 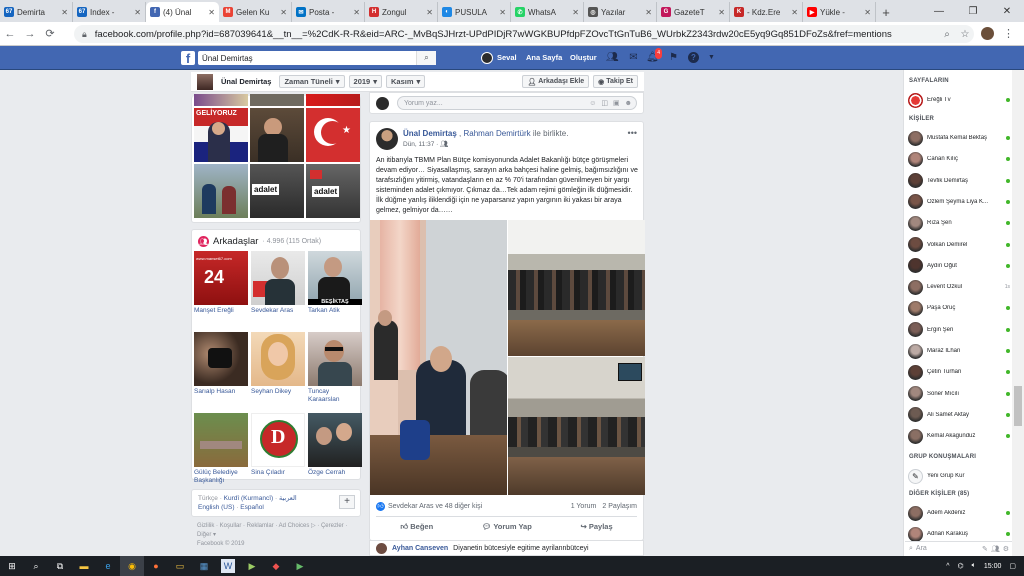 I want to click on gif-icon: ▣, so click(x=616, y=103).